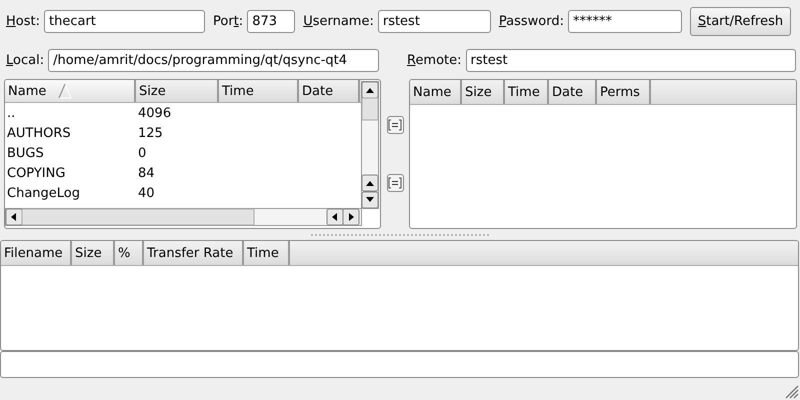 Image resolution: width=800 pixels, height=400 pixels. Describe the element at coordinates (214, 60) in the screenshot. I see `local-path-field: /home/amrit/docs/programming/qt/qsync-qt4` at that location.